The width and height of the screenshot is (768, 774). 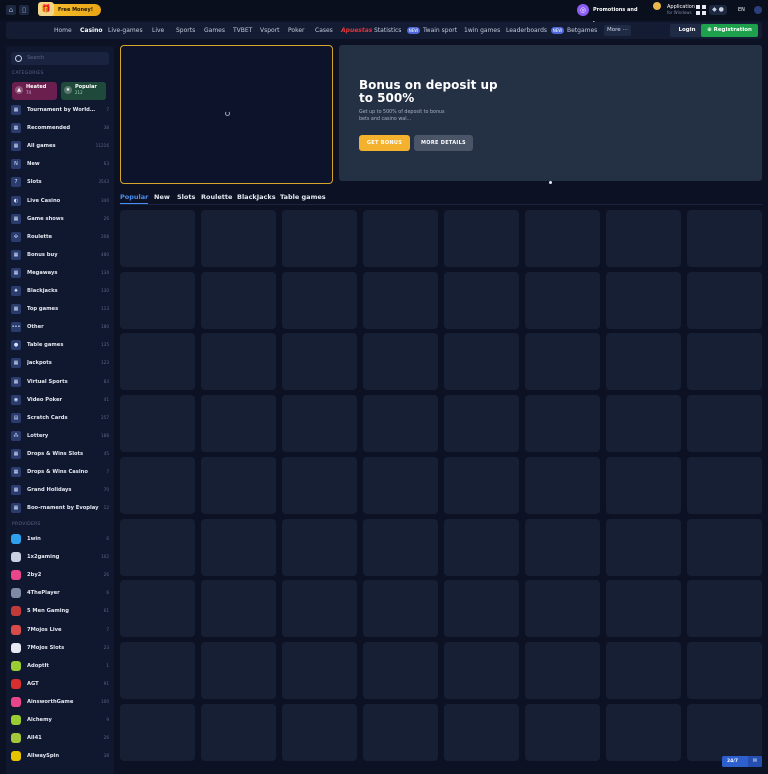 What do you see at coordinates (701, 10) in the screenshot?
I see `windows-icon` at bounding box center [701, 10].